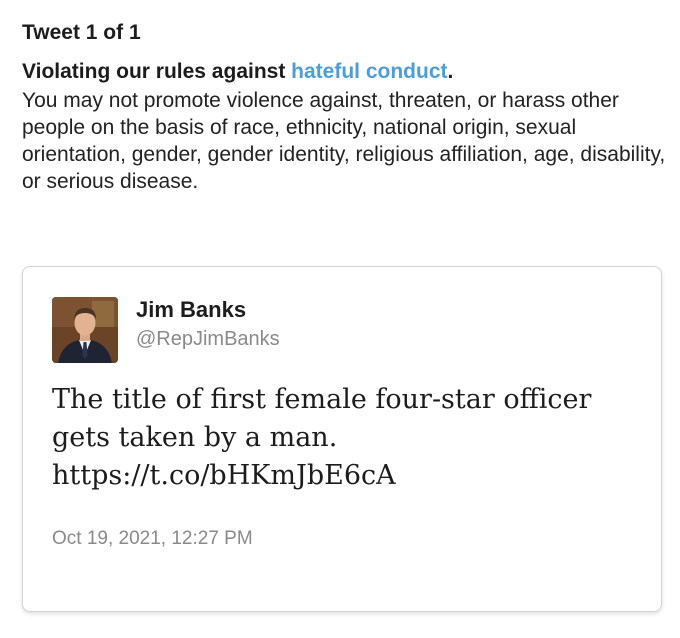  Describe the element at coordinates (157, 71) in the screenshot. I see `violation-prefix: Violating our rules against` at that location.